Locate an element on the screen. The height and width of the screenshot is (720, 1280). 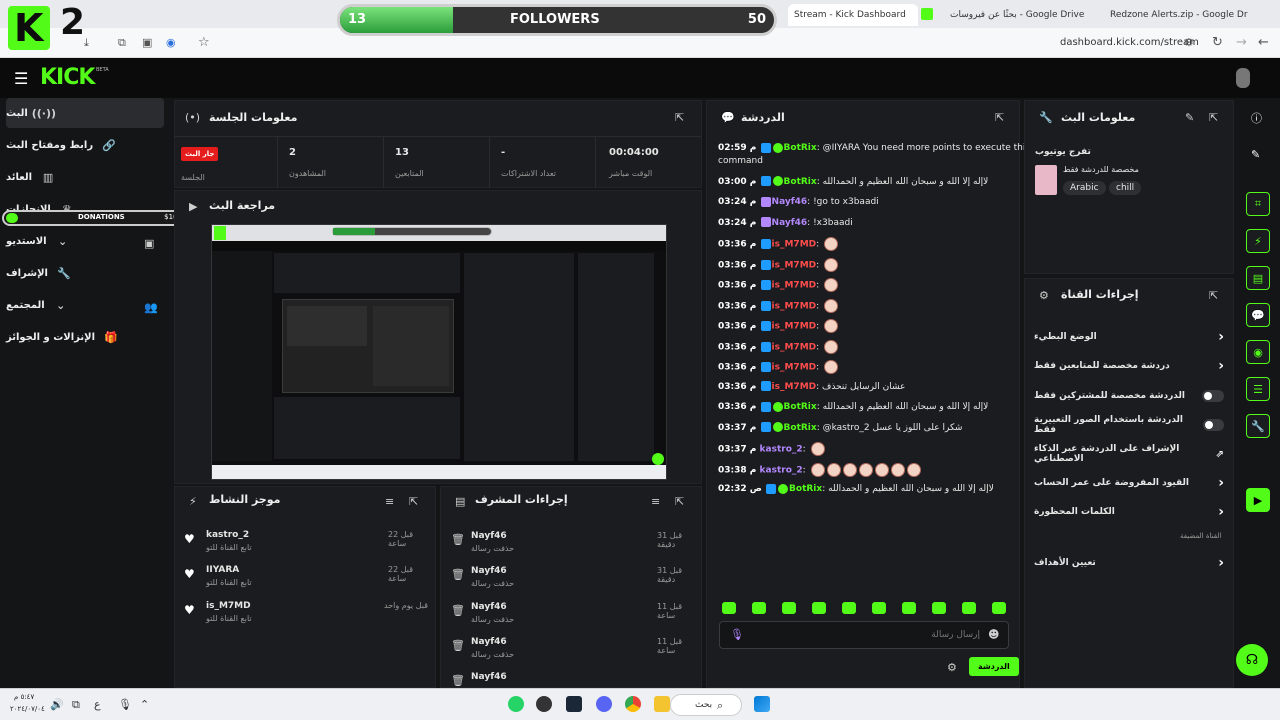
sidebar-item-revenue: ▥ العائد is located at coordinates (85, 177).